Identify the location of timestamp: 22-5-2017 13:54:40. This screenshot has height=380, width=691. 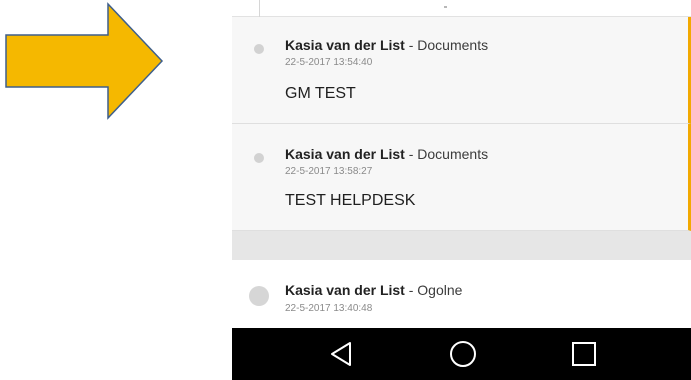
(329, 62).